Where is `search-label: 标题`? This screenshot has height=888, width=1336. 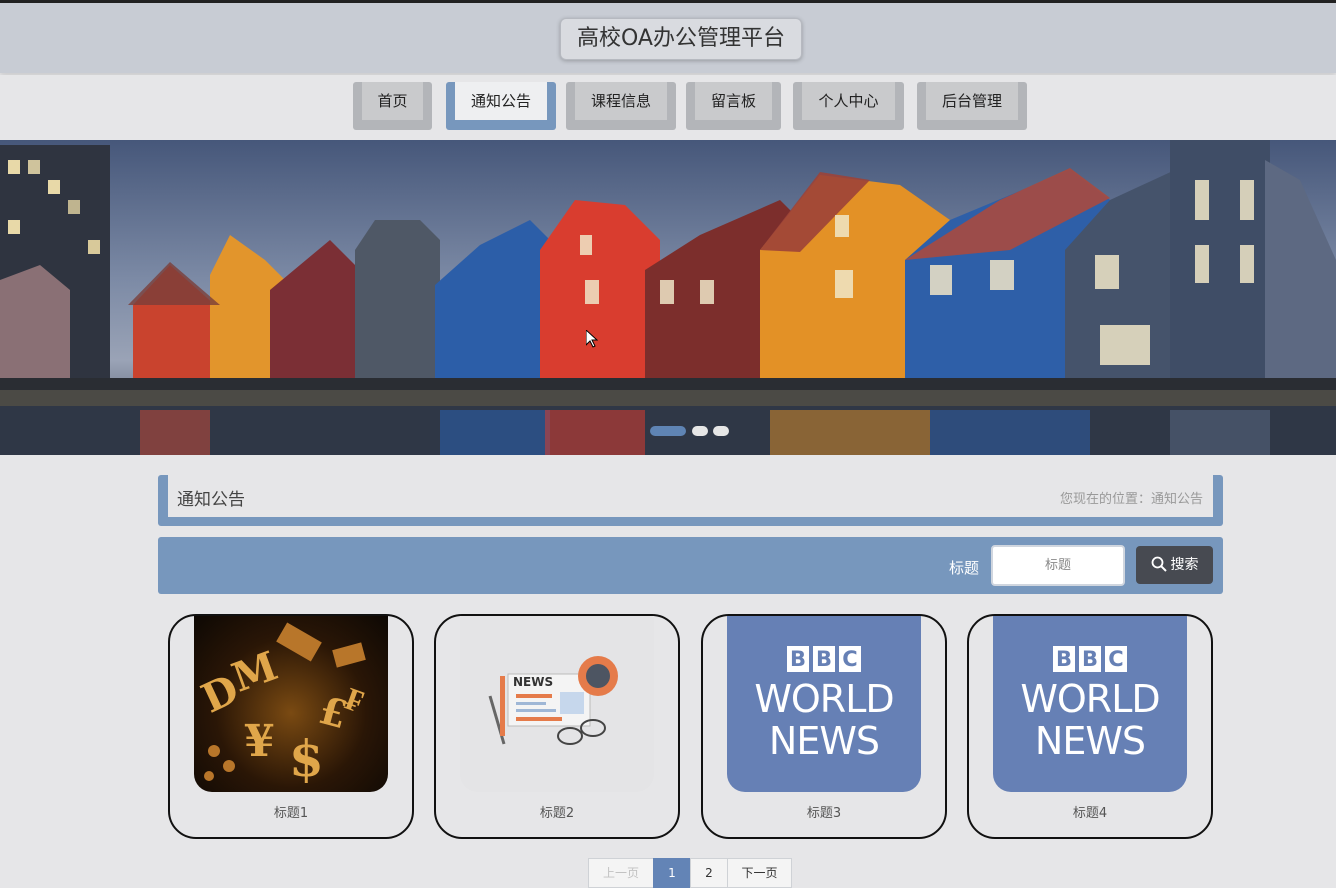 search-label: 标题 is located at coordinates (964, 568).